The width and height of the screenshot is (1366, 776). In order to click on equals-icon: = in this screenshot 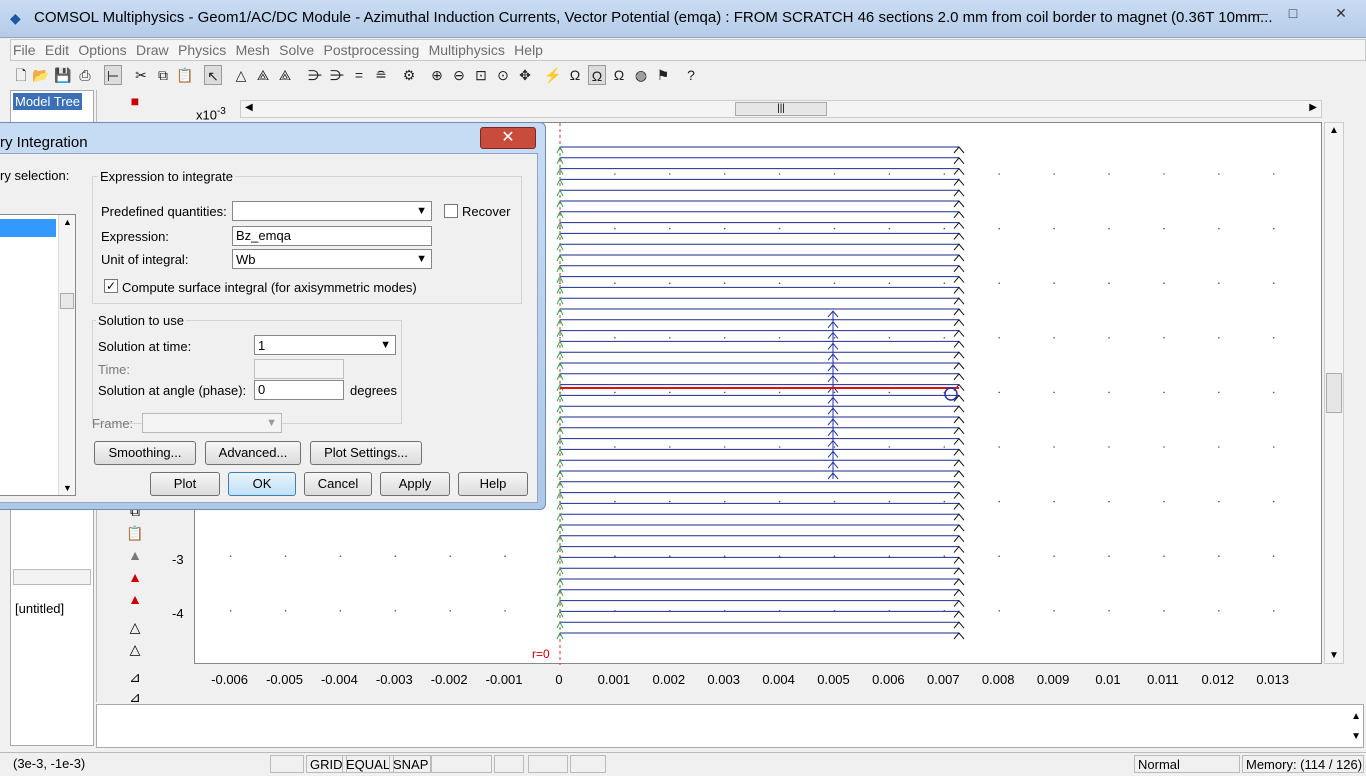, I will do `click(359, 75)`.